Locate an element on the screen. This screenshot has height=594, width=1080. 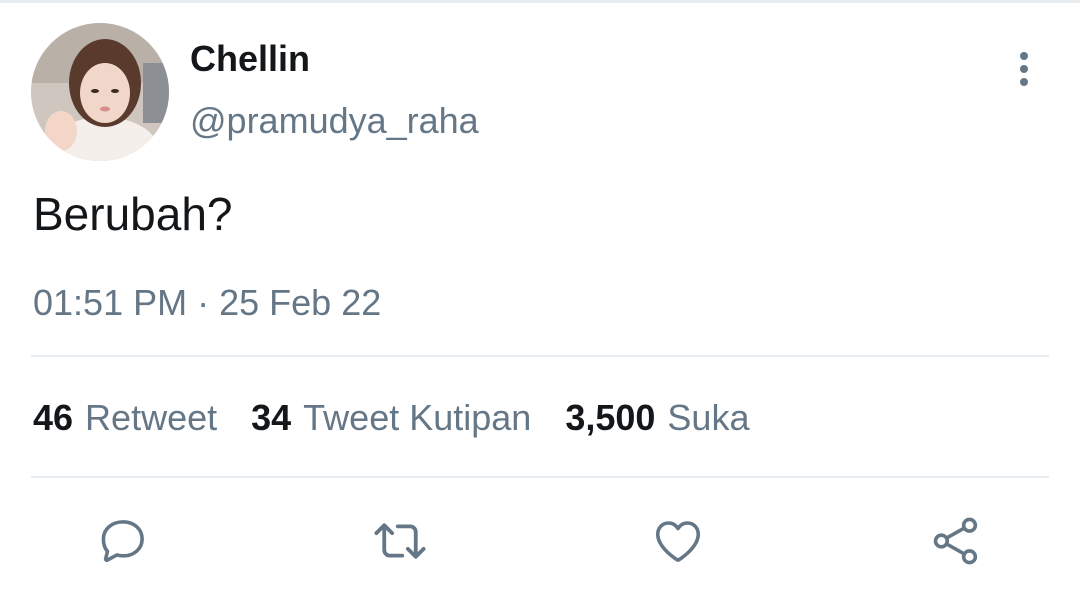
heart-icon is located at coordinates (678, 541).